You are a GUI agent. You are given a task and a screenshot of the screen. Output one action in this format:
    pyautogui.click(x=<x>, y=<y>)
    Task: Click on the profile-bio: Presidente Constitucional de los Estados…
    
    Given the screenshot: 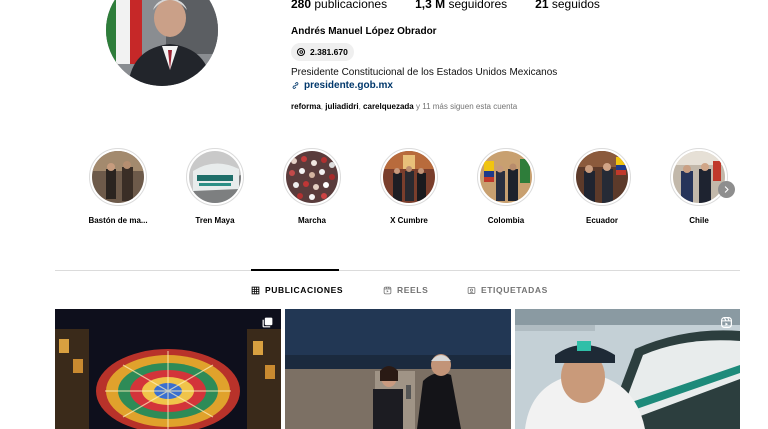 What is the action you would take?
    pyautogui.click(x=424, y=72)
    